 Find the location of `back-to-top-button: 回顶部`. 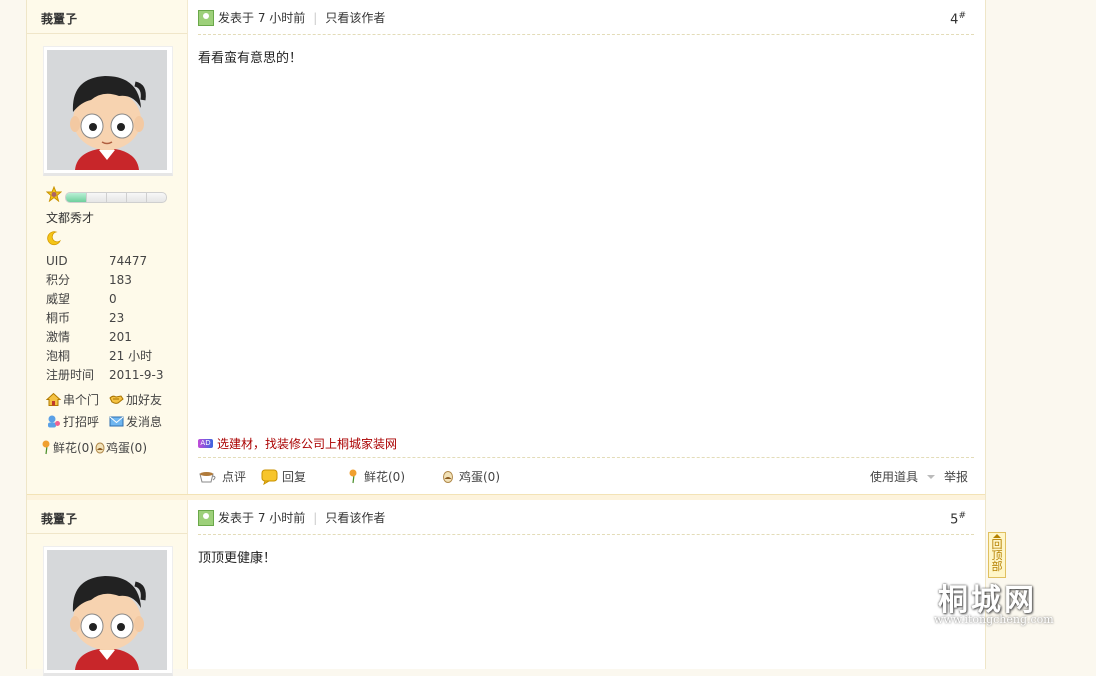

back-to-top-button: 回顶部 is located at coordinates (997, 555).